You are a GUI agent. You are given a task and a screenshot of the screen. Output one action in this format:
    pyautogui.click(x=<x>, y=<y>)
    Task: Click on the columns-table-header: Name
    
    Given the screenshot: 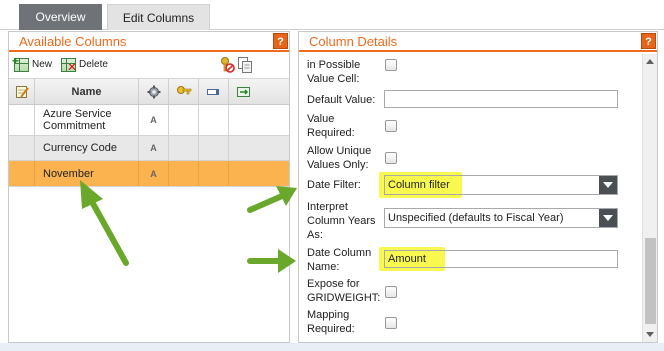 What is the action you would take?
    pyautogui.click(x=149, y=92)
    